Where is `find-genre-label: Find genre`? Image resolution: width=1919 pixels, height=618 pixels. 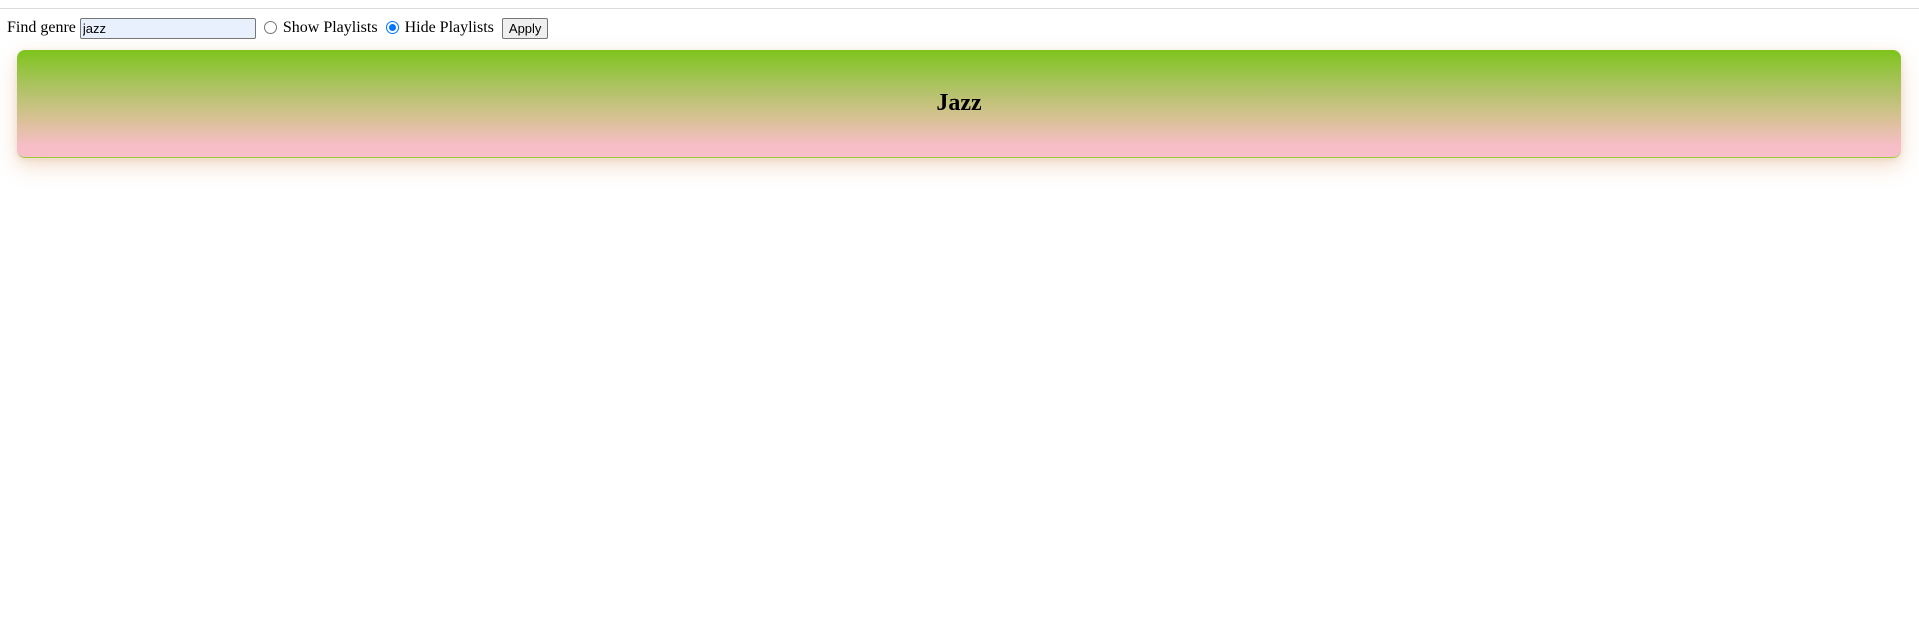 find-genre-label: Find genre is located at coordinates (41, 27).